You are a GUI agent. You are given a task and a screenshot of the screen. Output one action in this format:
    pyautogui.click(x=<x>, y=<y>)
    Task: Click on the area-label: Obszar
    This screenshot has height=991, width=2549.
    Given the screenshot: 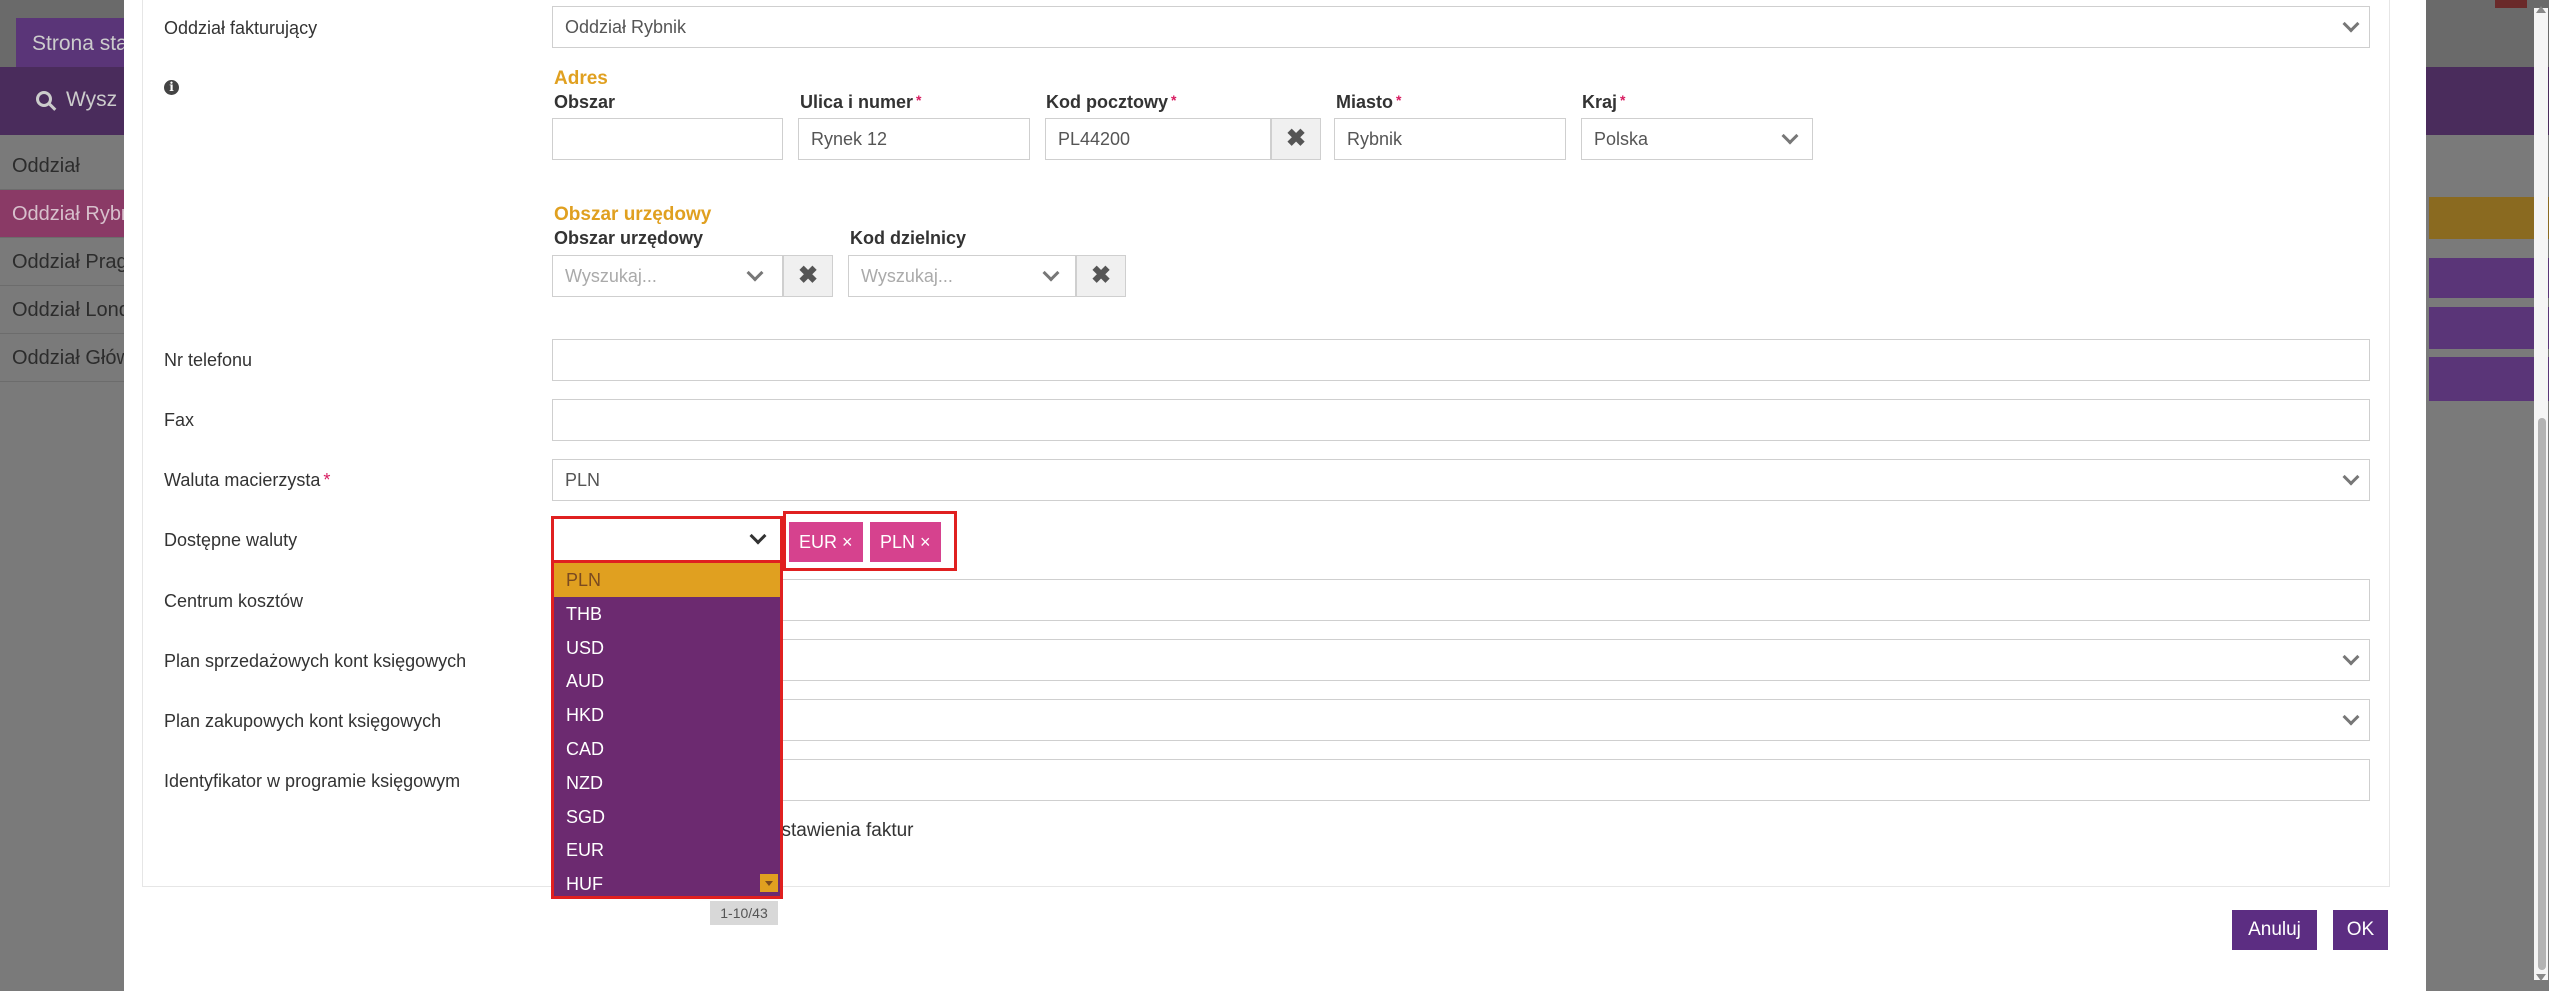 What is the action you would take?
    pyautogui.click(x=585, y=102)
    